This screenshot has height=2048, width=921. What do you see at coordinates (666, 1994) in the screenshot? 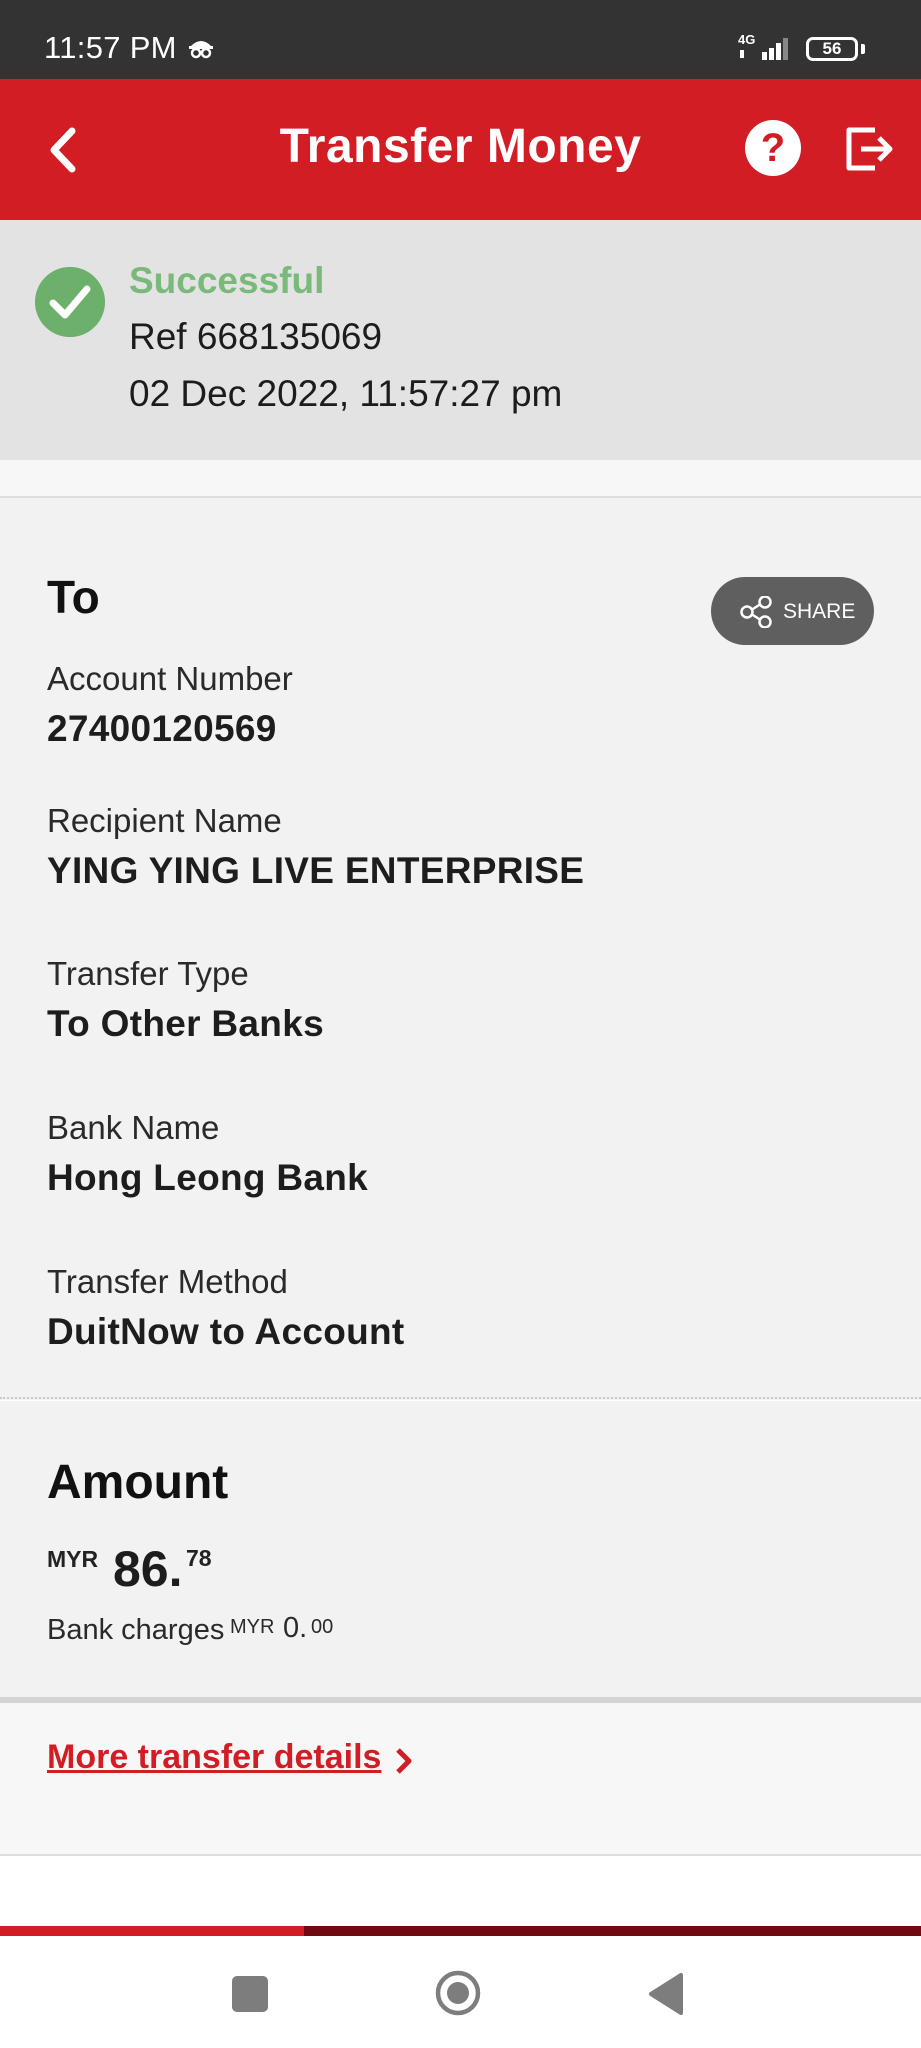
I see `nav-back-icon` at bounding box center [666, 1994].